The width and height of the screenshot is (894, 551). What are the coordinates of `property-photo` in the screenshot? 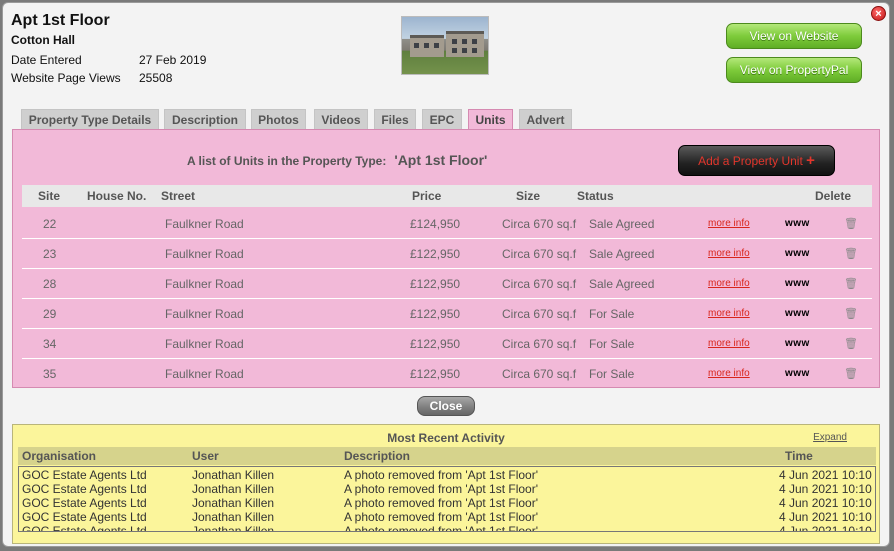 It's located at (445, 45).